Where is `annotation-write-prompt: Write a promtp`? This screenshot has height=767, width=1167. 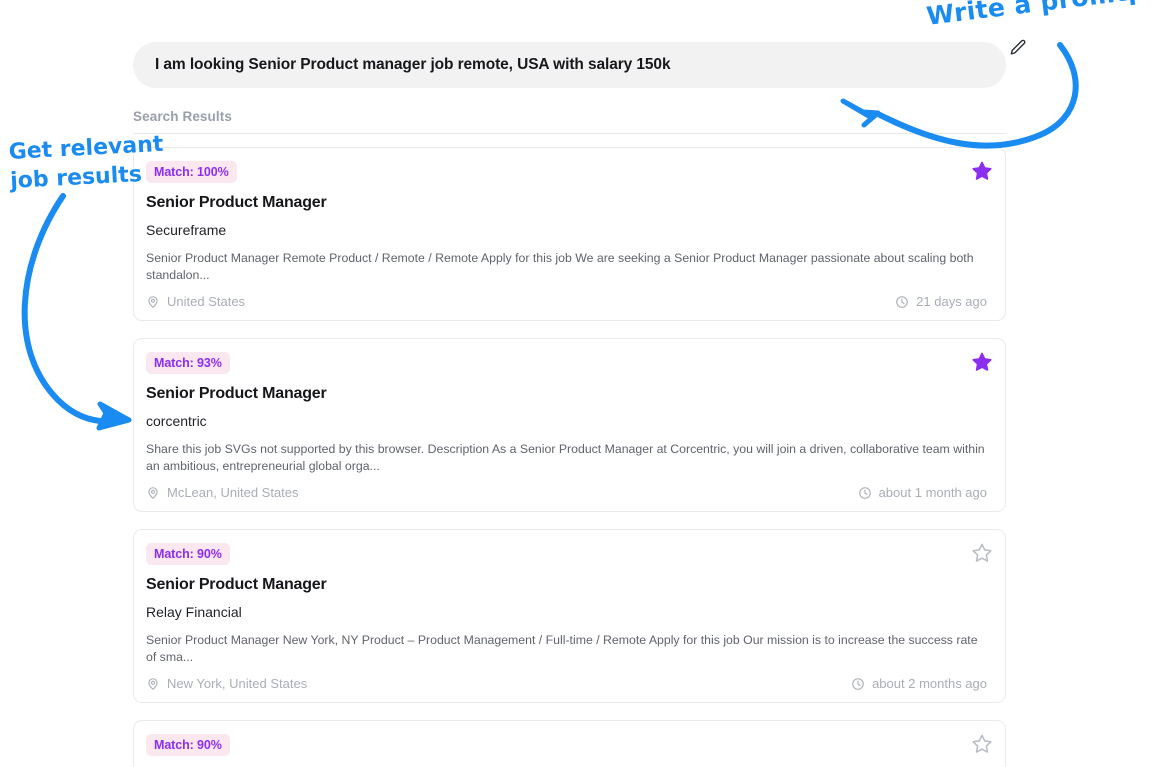 annotation-write-prompt: Write a promtp is located at coordinates (1036, 15).